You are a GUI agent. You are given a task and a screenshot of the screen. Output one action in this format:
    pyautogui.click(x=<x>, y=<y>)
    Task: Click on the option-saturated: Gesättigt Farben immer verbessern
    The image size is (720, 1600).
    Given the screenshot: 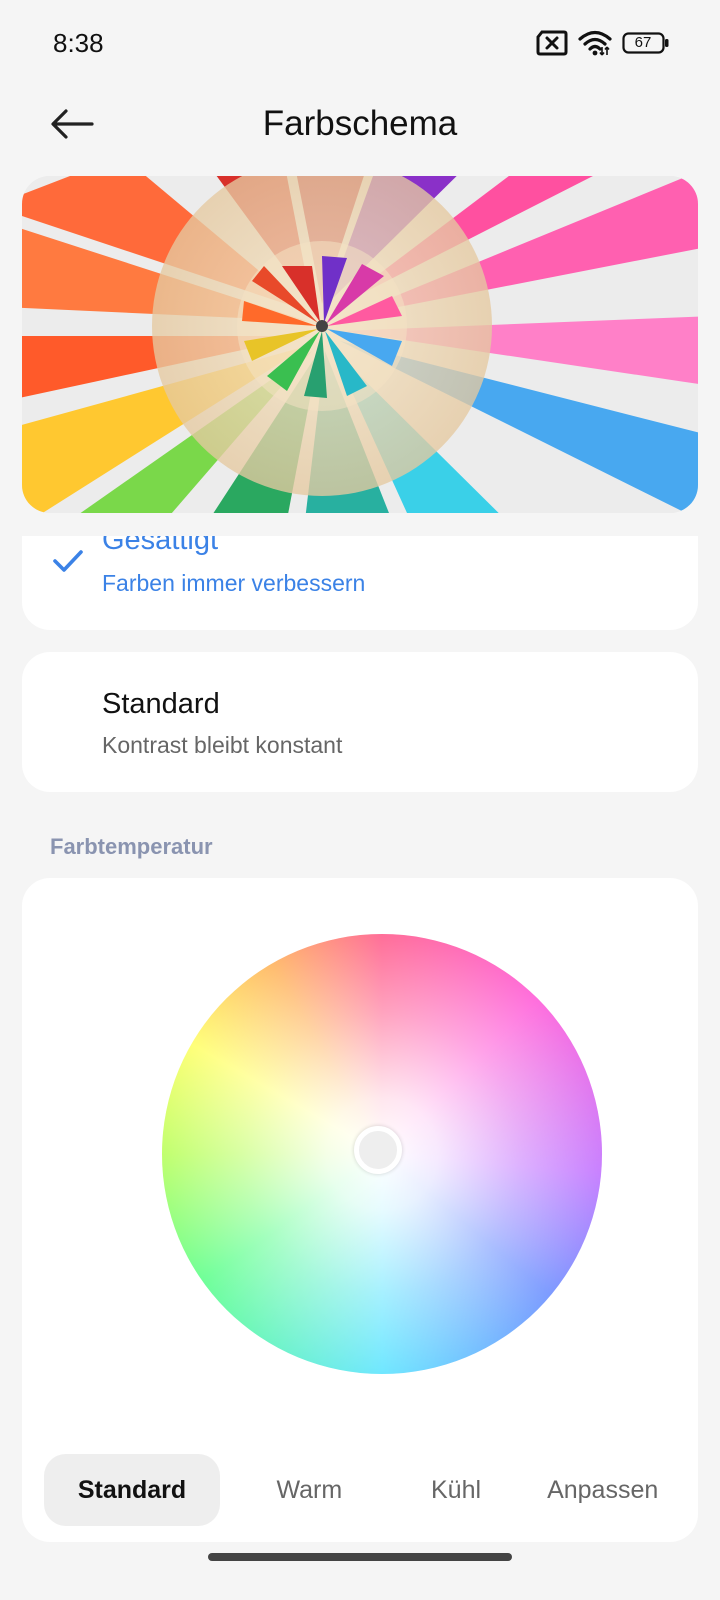 What is the action you would take?
    pyautogui.click(x=360, y=583)
    